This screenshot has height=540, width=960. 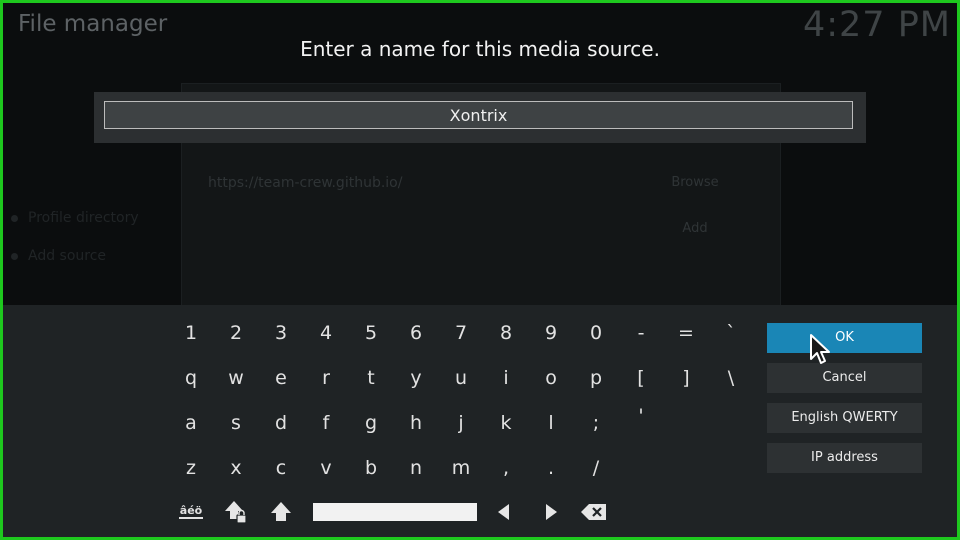 I want to click on background-source-url: https://team-crew.github.io/, so click(x=305, y=183).